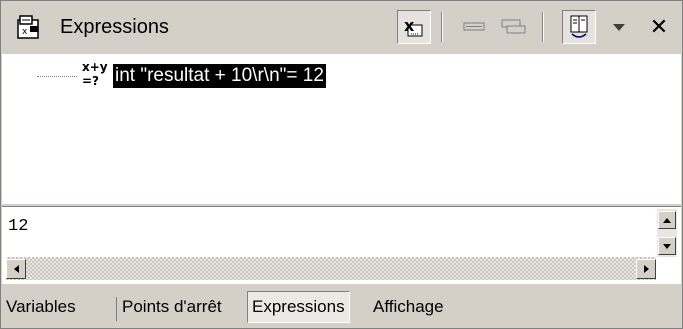 This screenshot has height=329, width=683. I want to click on detail-text: 12, so click(18, 226).